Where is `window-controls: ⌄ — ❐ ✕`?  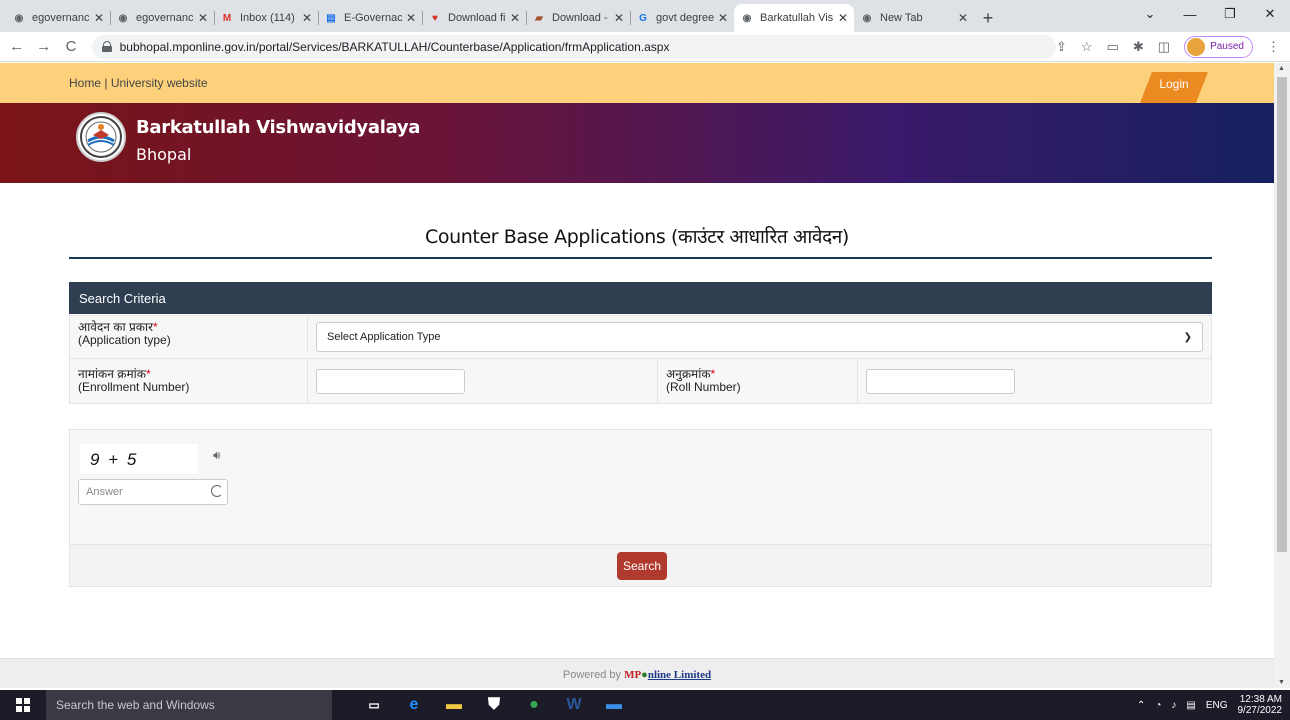
window-controls: ⌄ — ❐ ✕ is located at coordinates (1210, 16).